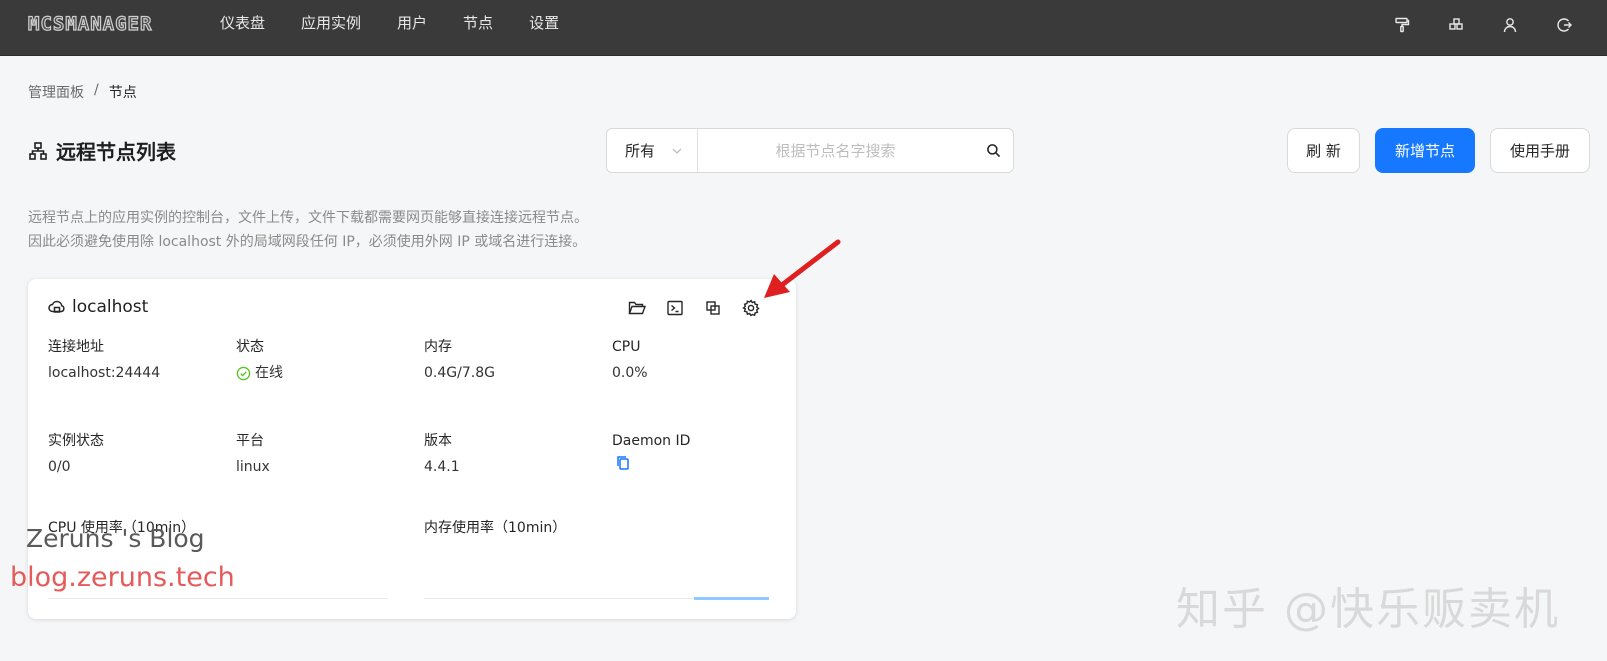 The image size is (1607, 661). I want to click on memory-usage-chart, so click(596, 589).